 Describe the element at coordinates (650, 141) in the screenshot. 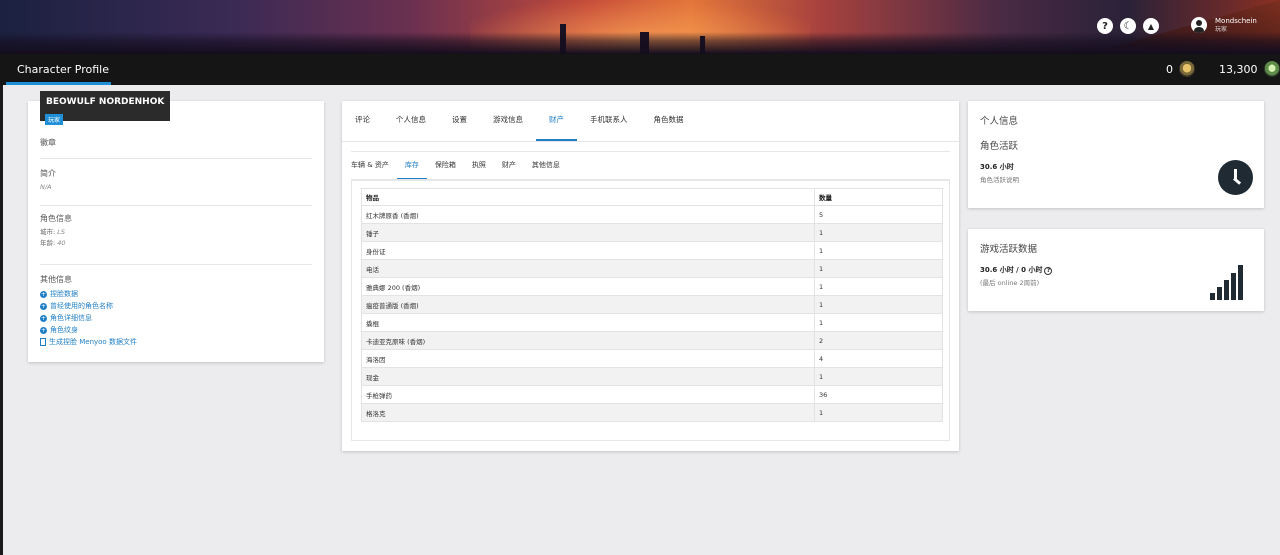

I see `tabs-divider` at that location.